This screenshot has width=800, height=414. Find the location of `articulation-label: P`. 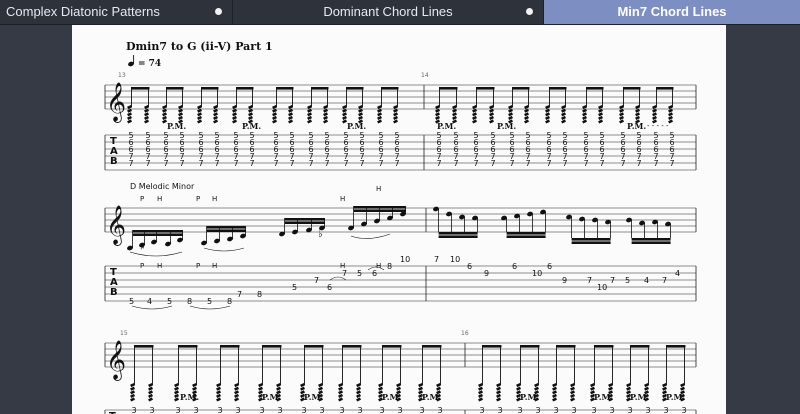

articulation-label: P is located at coordinates (142, 199).